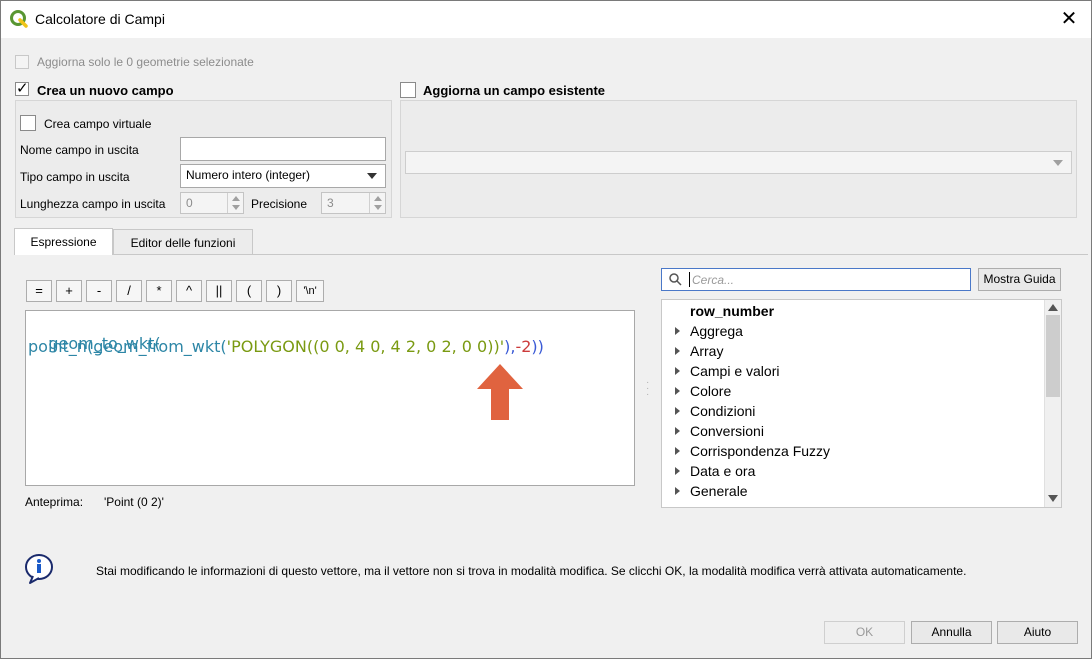 The image size is (1092, 659). What do you see at coordinates (105, 90) in the screenshot?
I see `create-new-field-label: Crea un nuovo campo` at bounding box center [105, 90].